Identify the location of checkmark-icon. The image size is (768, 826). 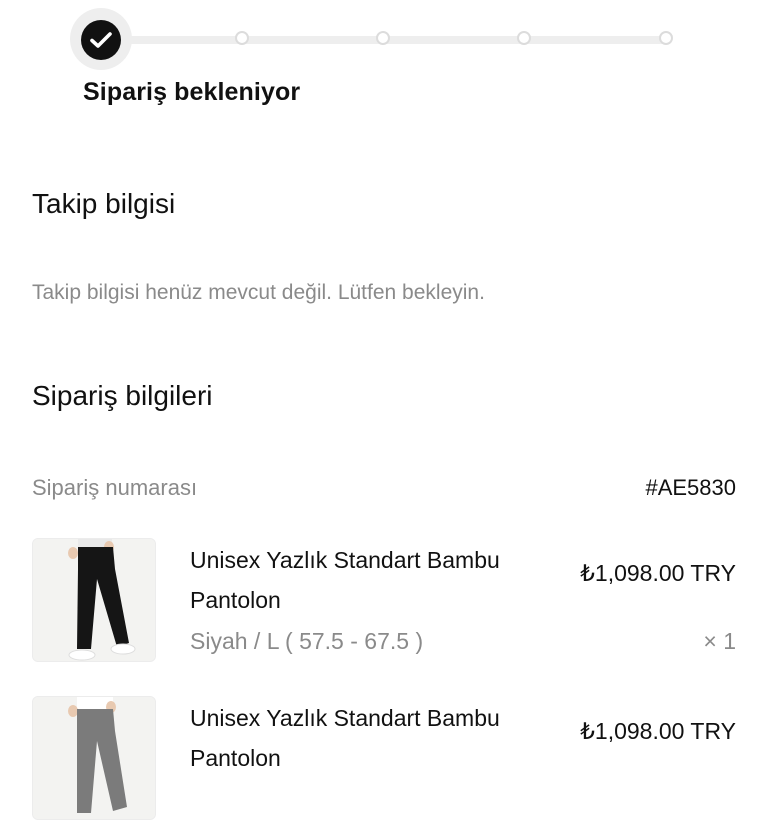
(101, 40).